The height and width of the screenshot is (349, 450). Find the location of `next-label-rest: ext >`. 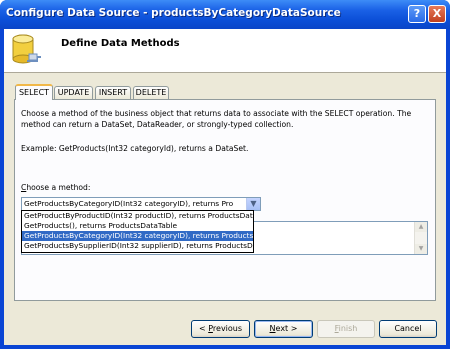

next-label-rest: ext > is located at coordinates (286, 328).